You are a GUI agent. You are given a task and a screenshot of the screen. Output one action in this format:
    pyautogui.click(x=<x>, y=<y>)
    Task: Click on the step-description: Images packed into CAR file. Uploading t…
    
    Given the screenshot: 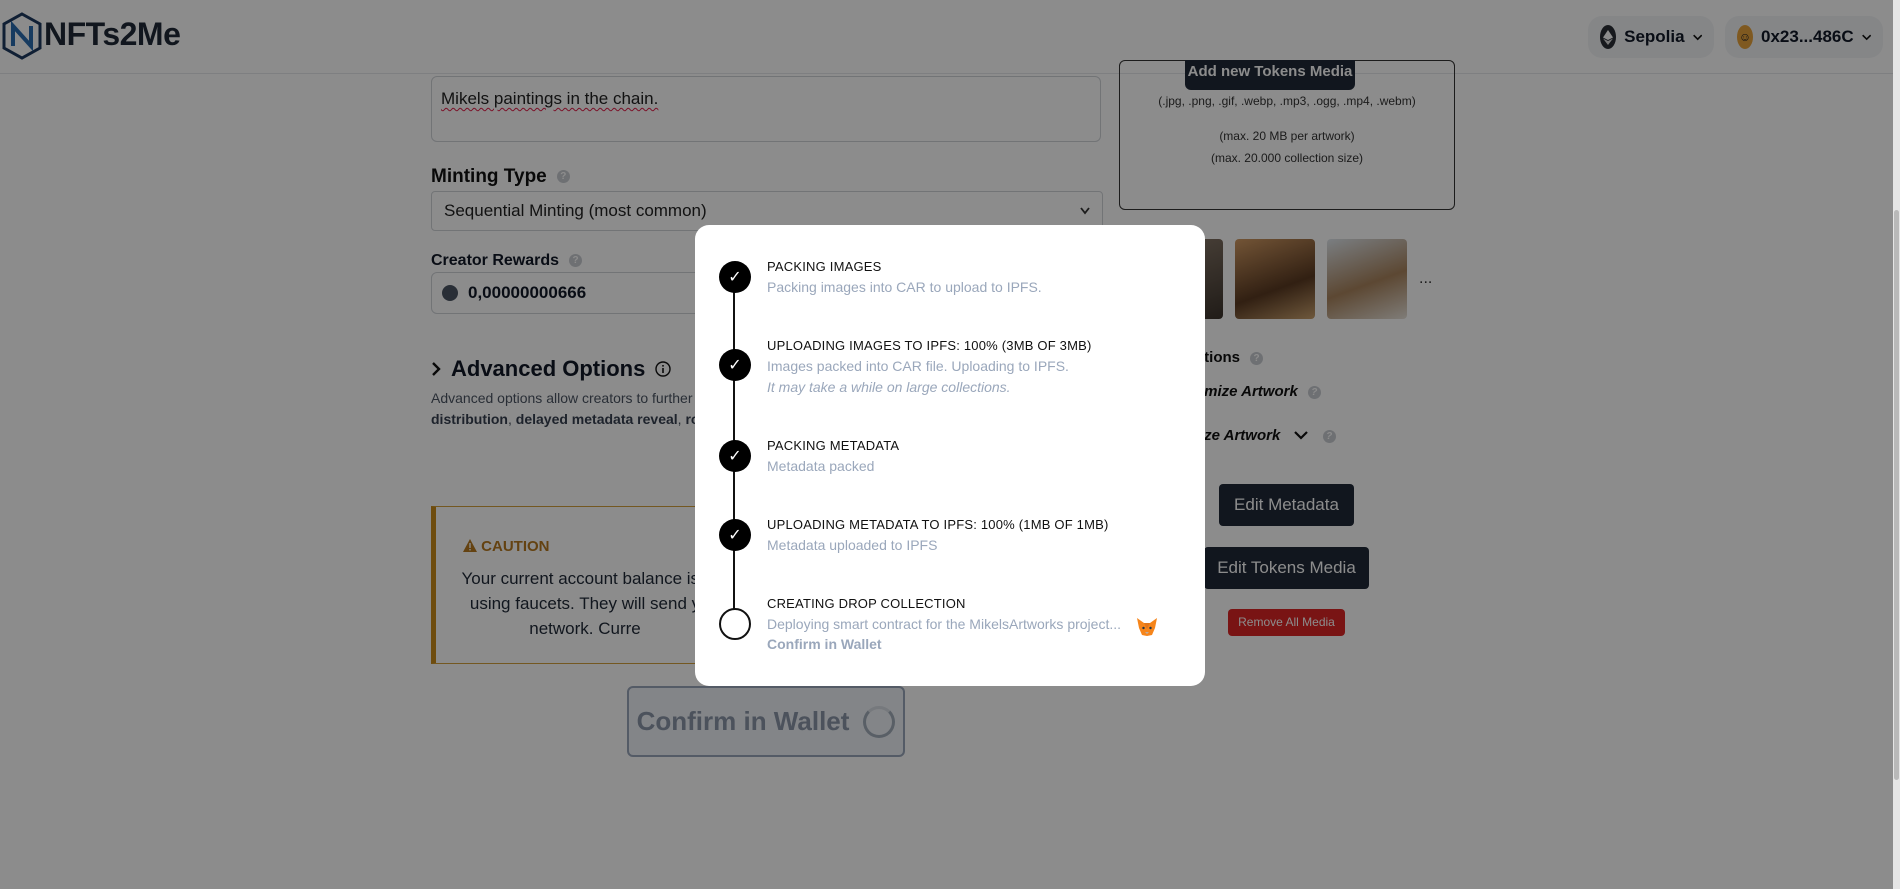 What is the action you would take?
    pyautogui.click(x=918, y=366)
    